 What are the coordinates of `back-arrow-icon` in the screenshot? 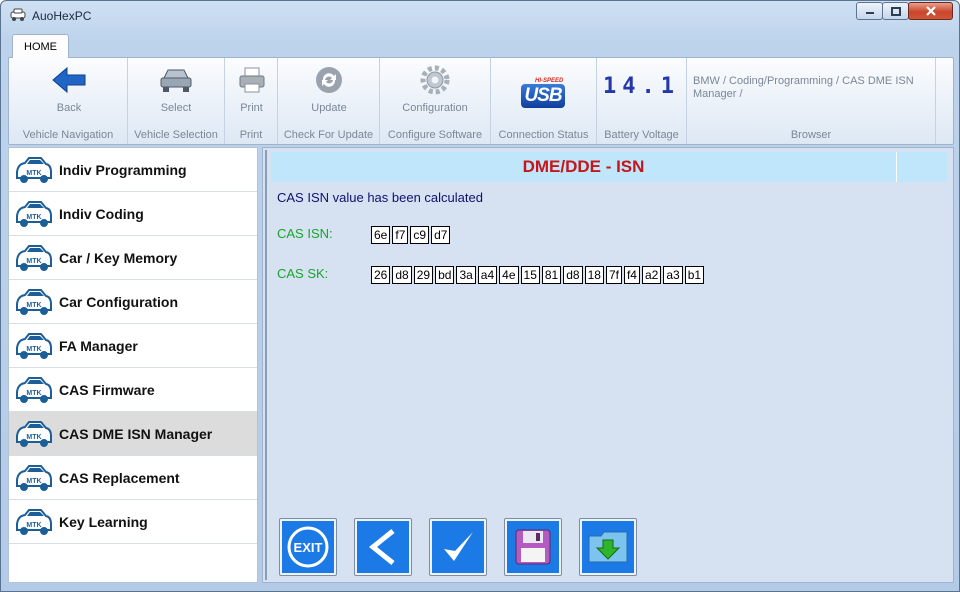 It's located at (69, 80).